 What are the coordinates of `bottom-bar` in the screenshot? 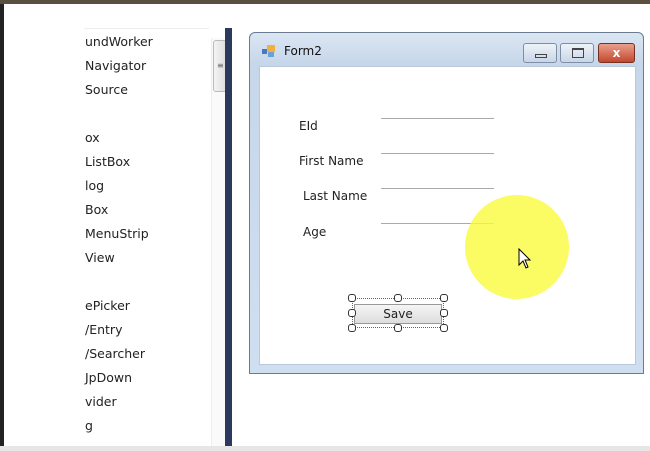 It's located at (325, 448).